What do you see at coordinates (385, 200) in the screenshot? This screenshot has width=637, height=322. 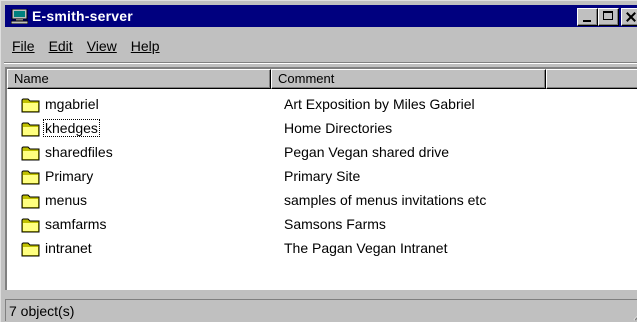 I see `item-comment: samples of menus invitations etc` at bounding box center [385, 200].